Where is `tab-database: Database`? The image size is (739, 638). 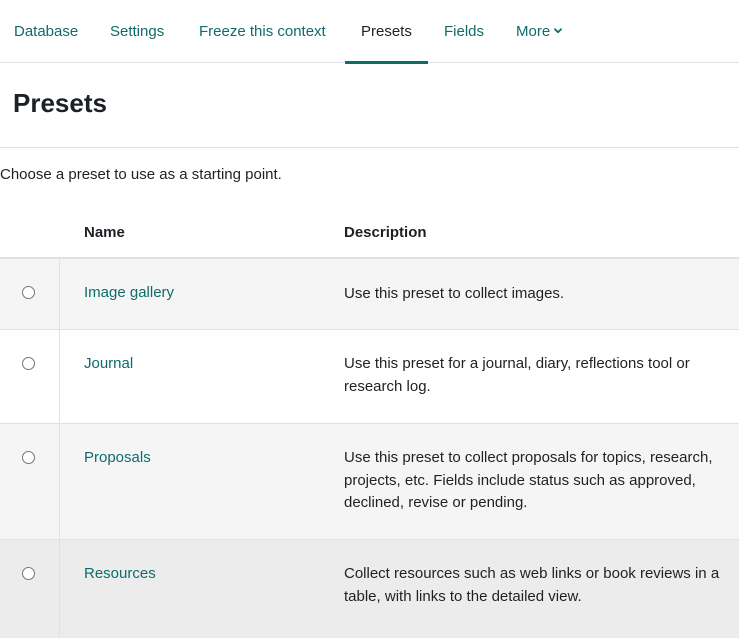
tab-database: Database is located at coordinates (46, 31).